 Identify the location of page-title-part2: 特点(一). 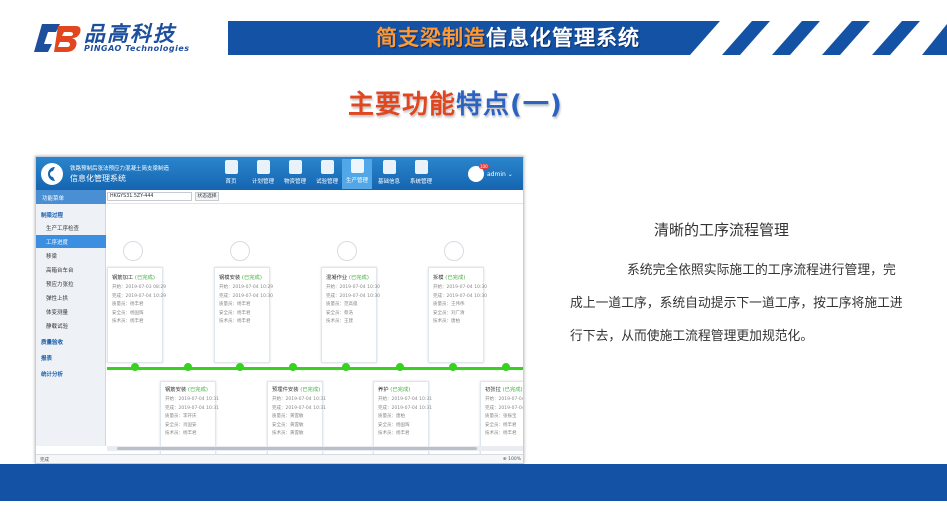
(509, 105).